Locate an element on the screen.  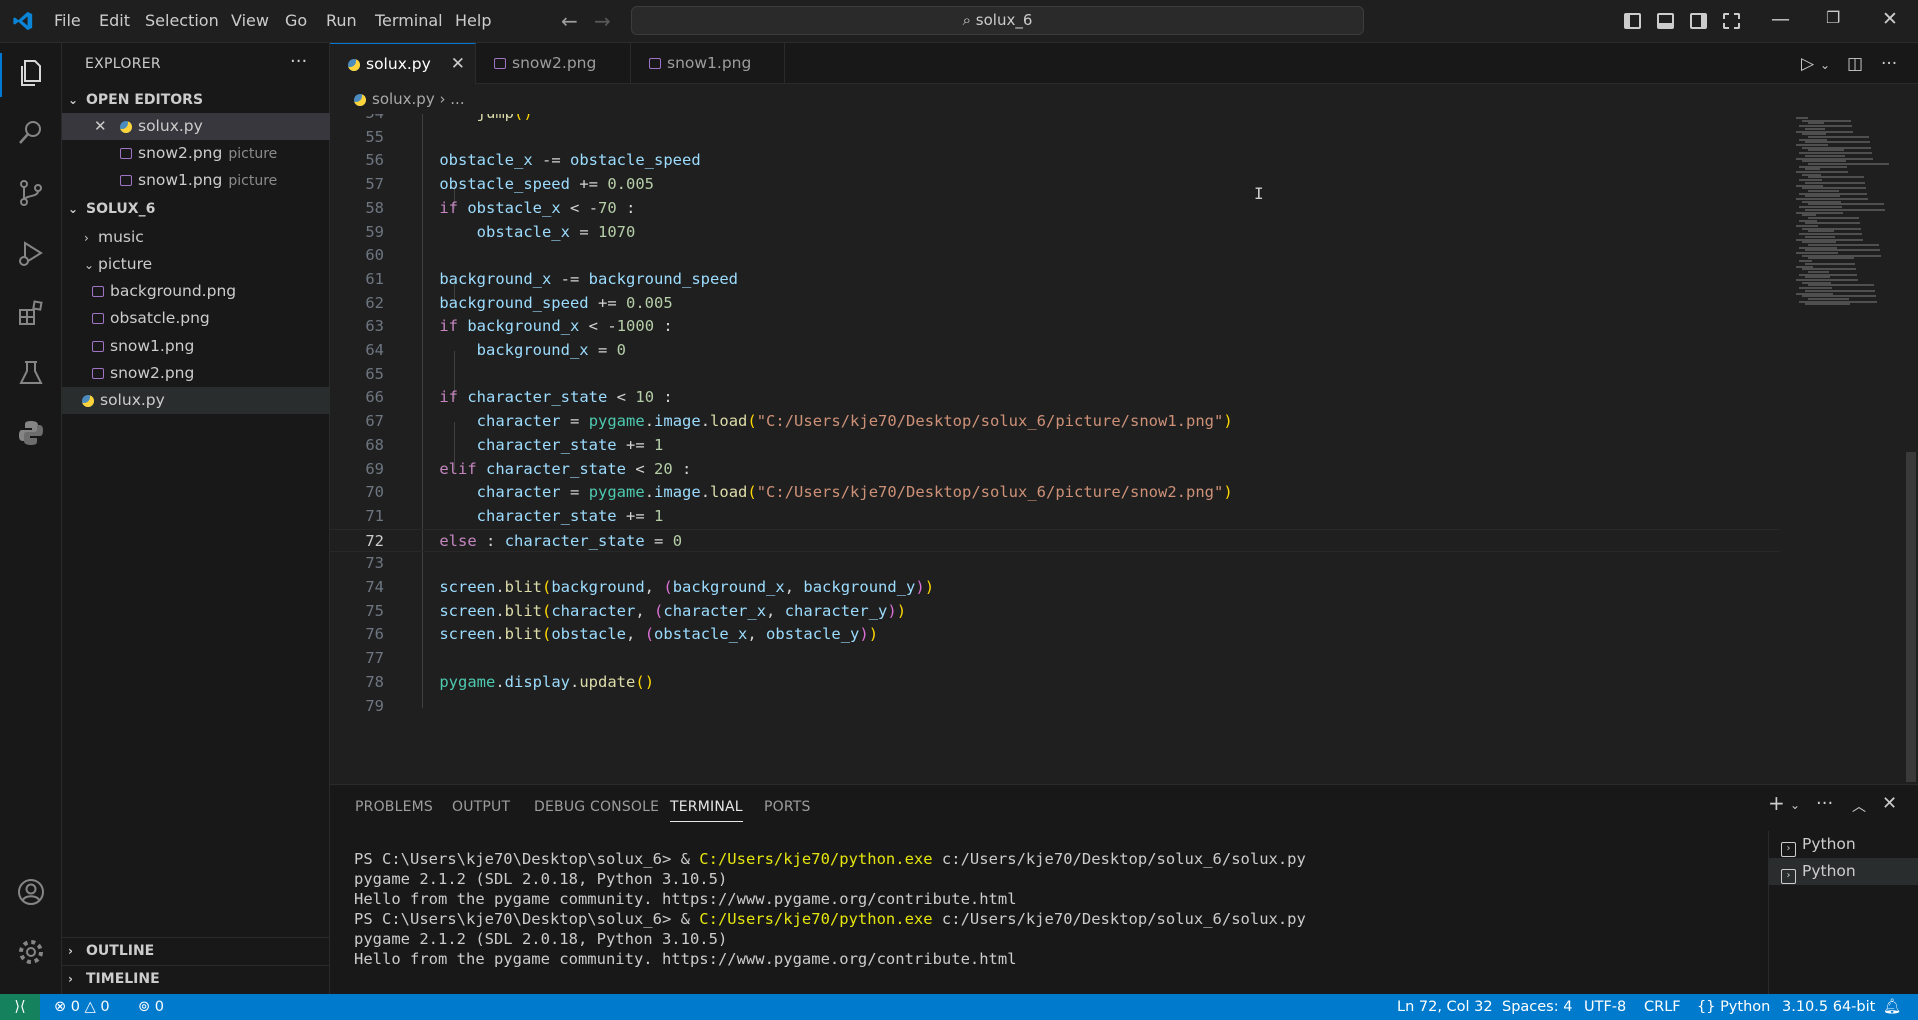
maximize-panel-icon: ︿ is located at coordinates (1859, 806).